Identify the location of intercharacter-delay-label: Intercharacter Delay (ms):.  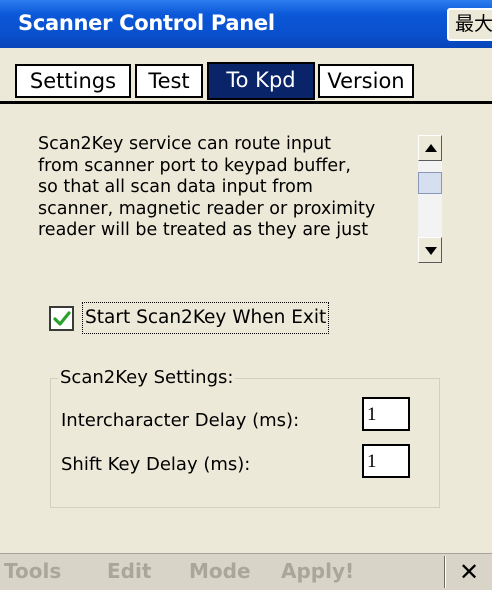
(180, 420).